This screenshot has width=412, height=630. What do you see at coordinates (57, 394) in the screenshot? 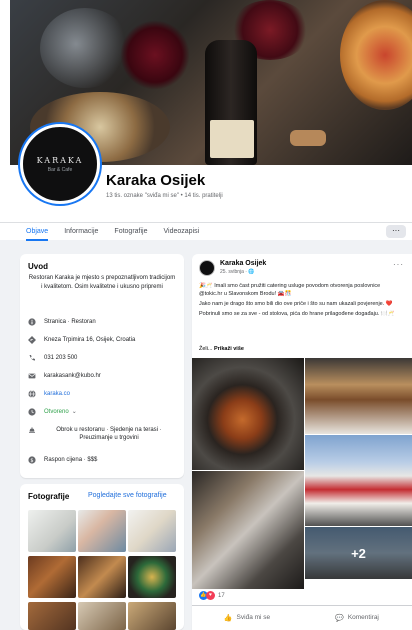
I see `intro-website-link: karaka.co` at bounding box center [57, 394].